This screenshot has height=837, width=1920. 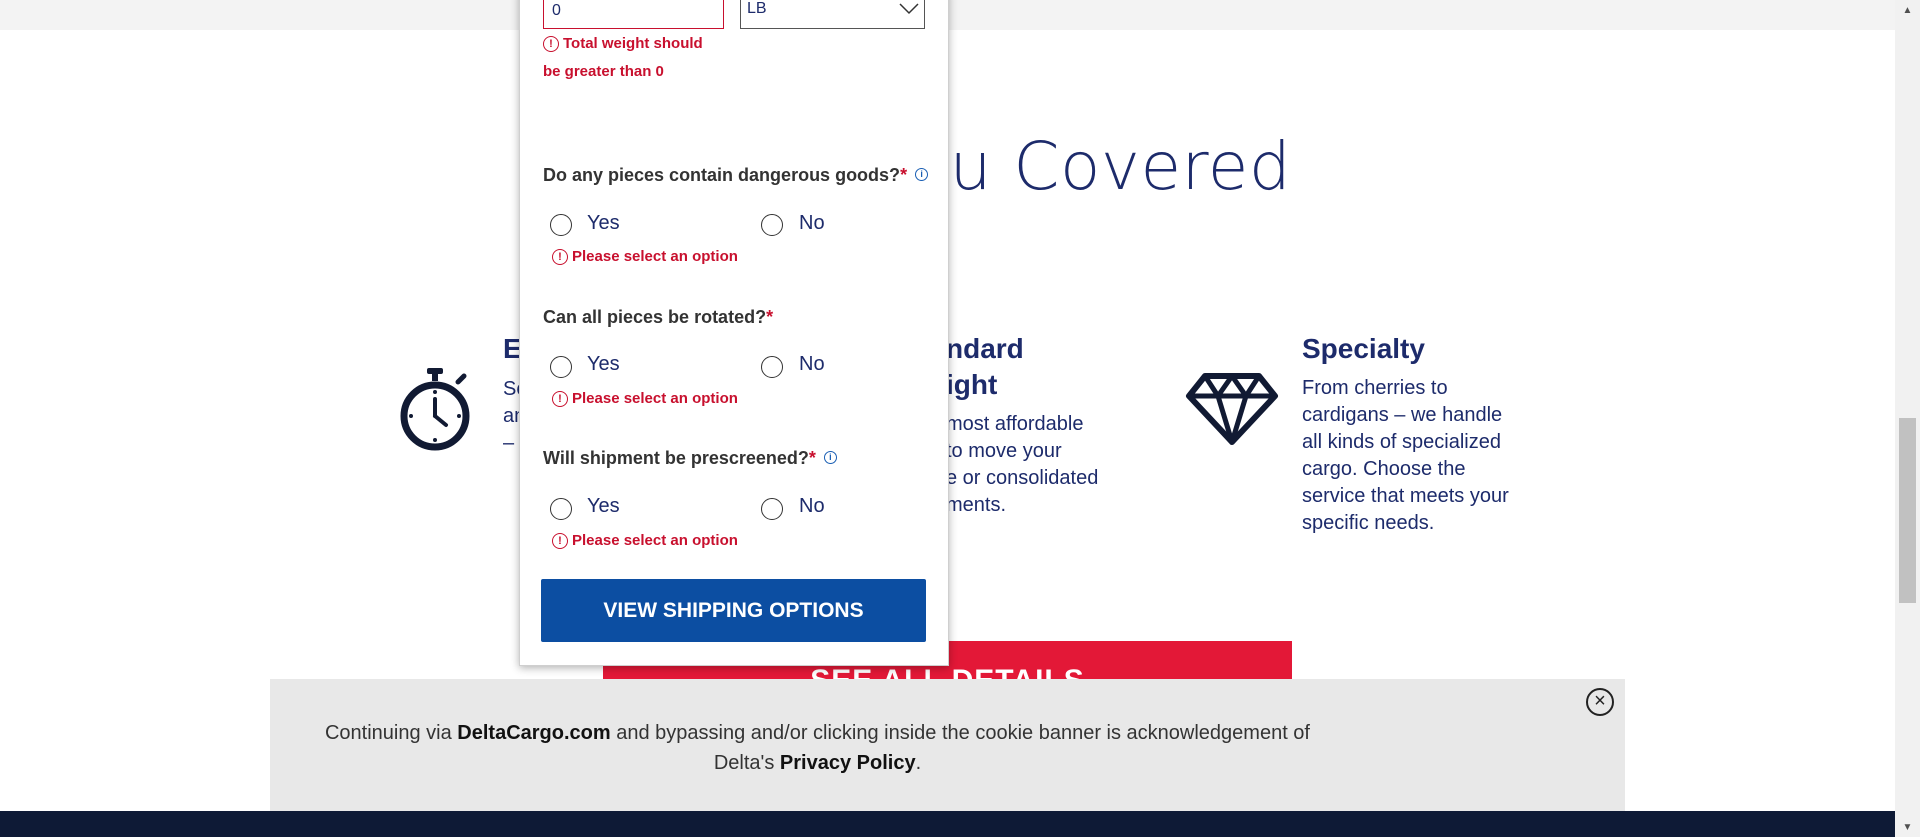 I want to click on chevron-down-icon, so click(x=909, y=9).